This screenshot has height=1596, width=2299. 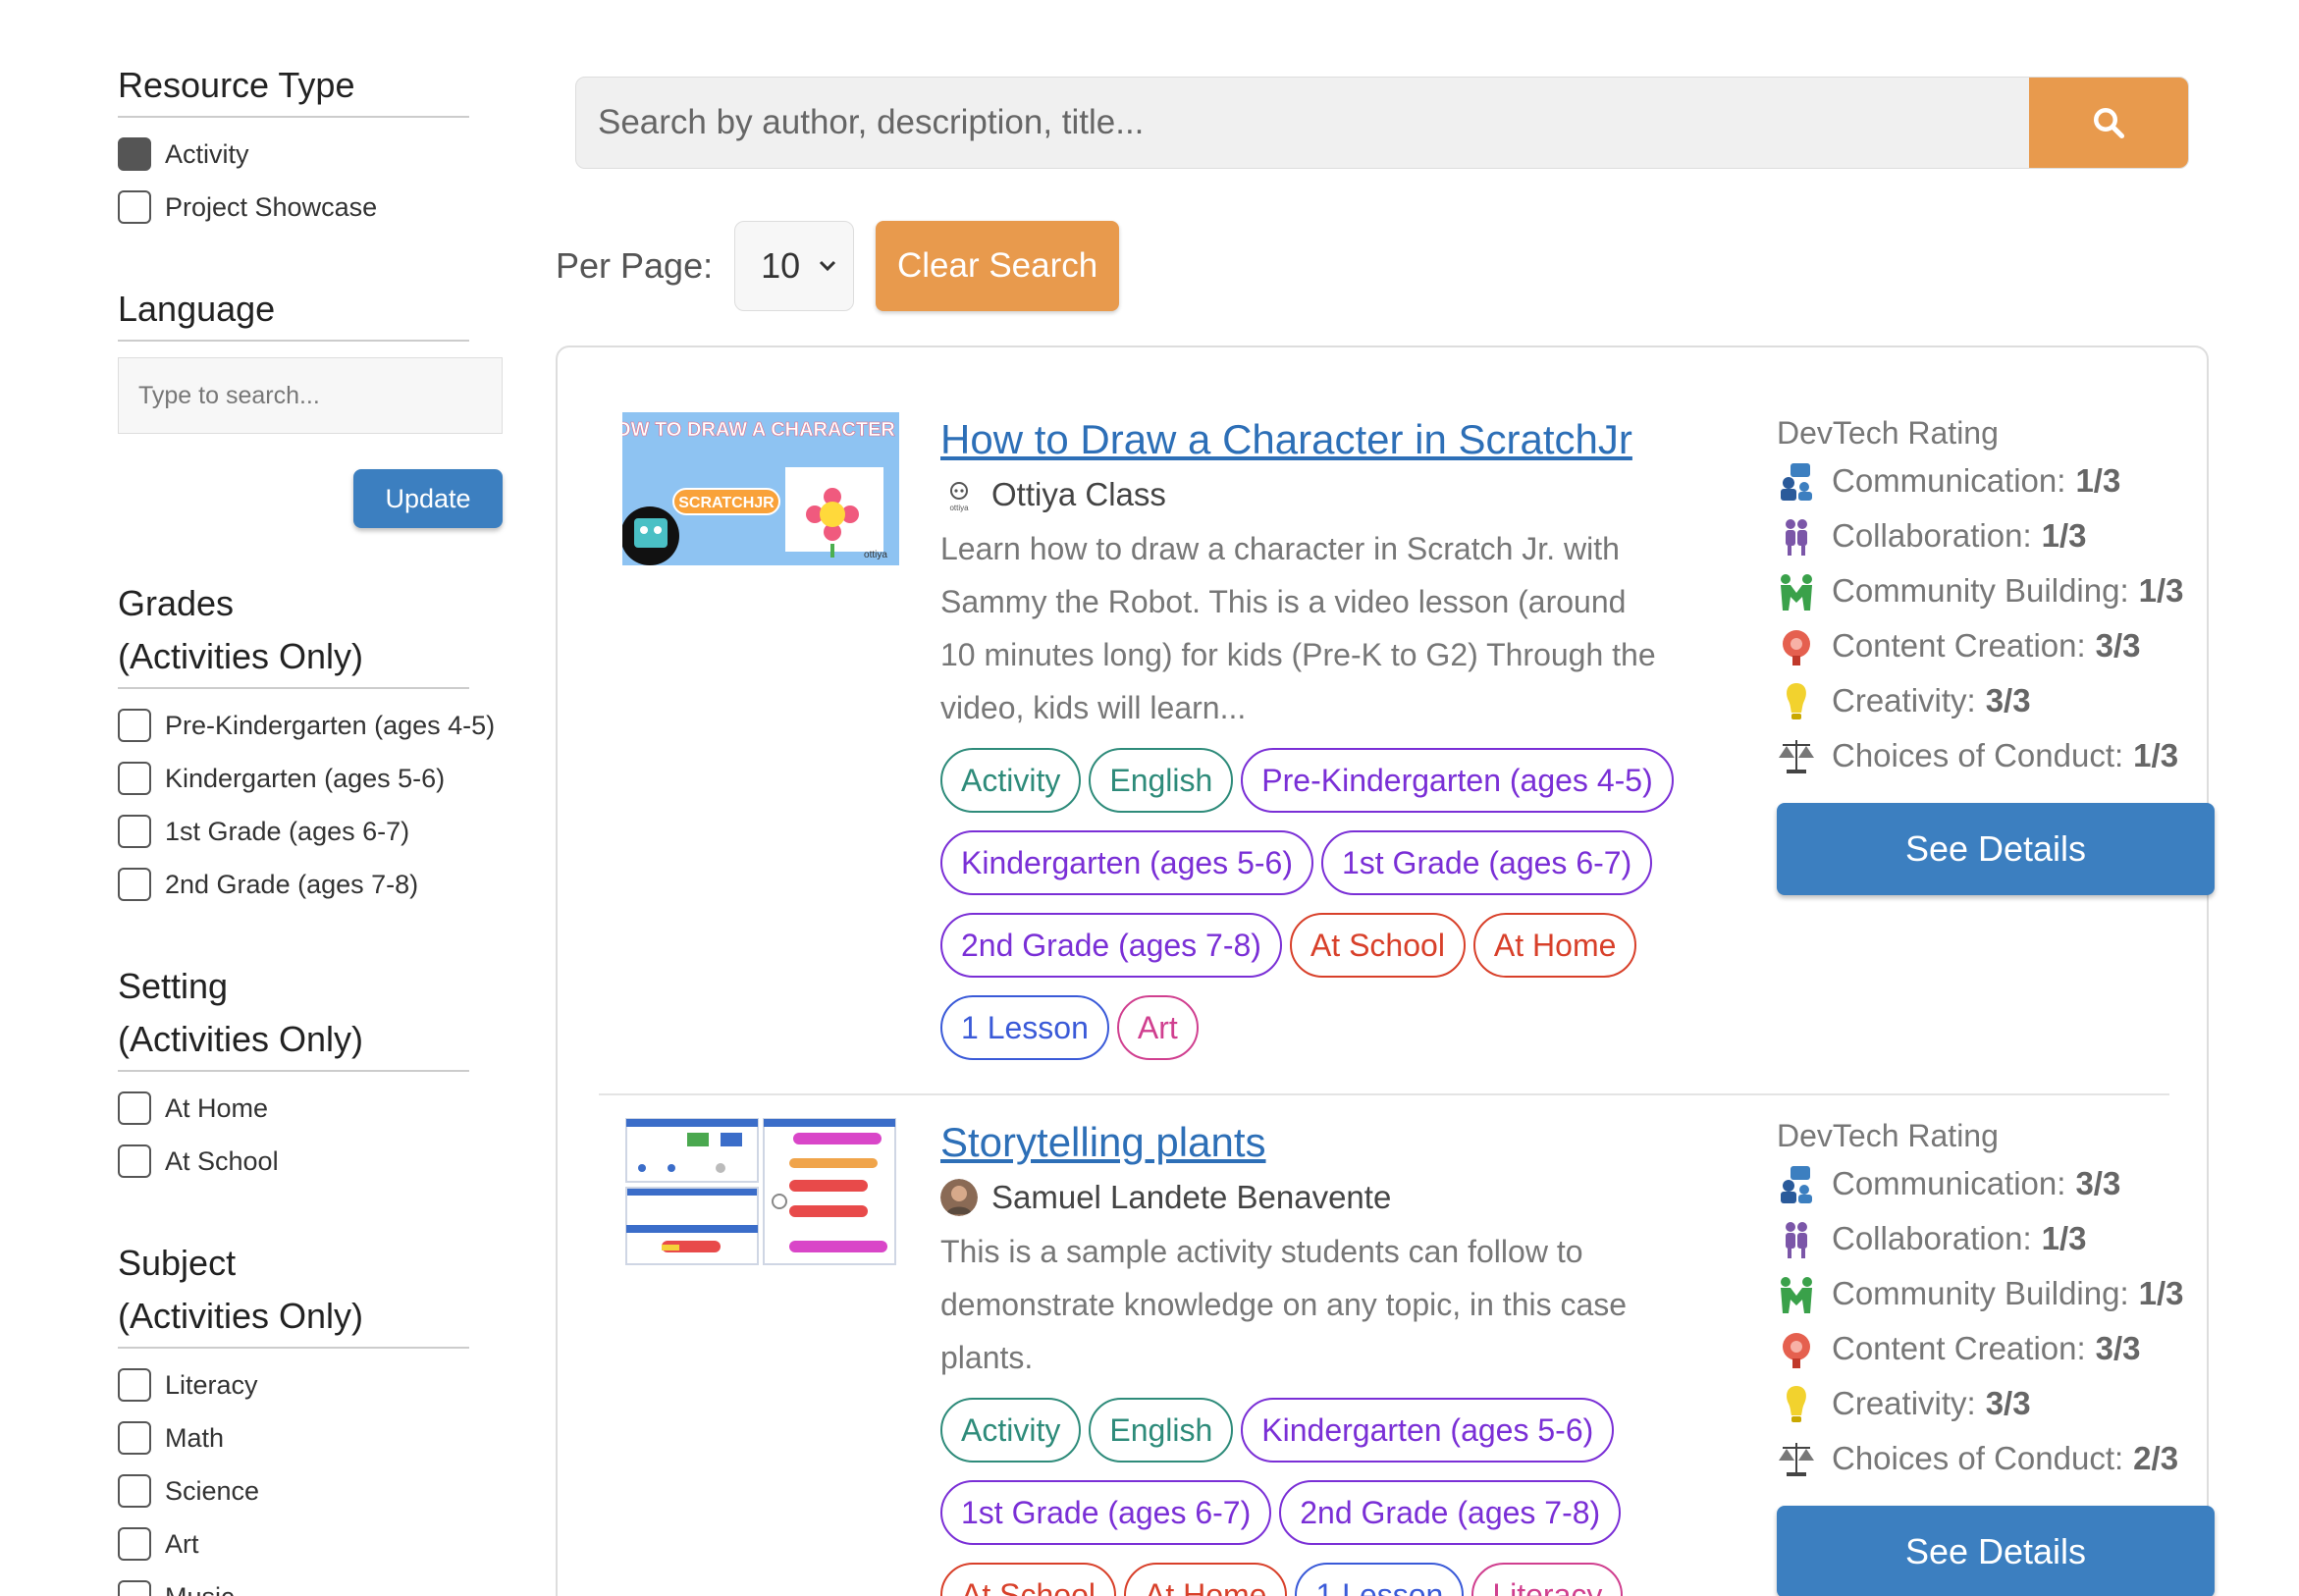 What do you see at coordinates (211, 1385) in the screenshot?
I see `option-label: Literacy` at bounding box center [211, 1385].